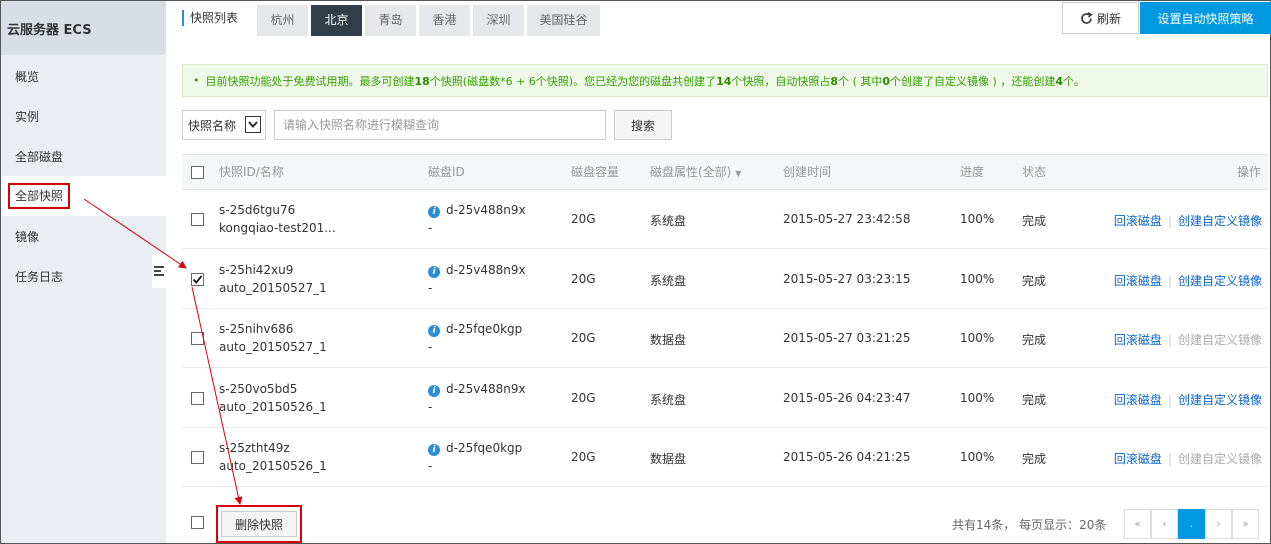  Describe the element at coordinates (1164, 524) in the screenshot. I see `prev-page-button: ‹` at that location.